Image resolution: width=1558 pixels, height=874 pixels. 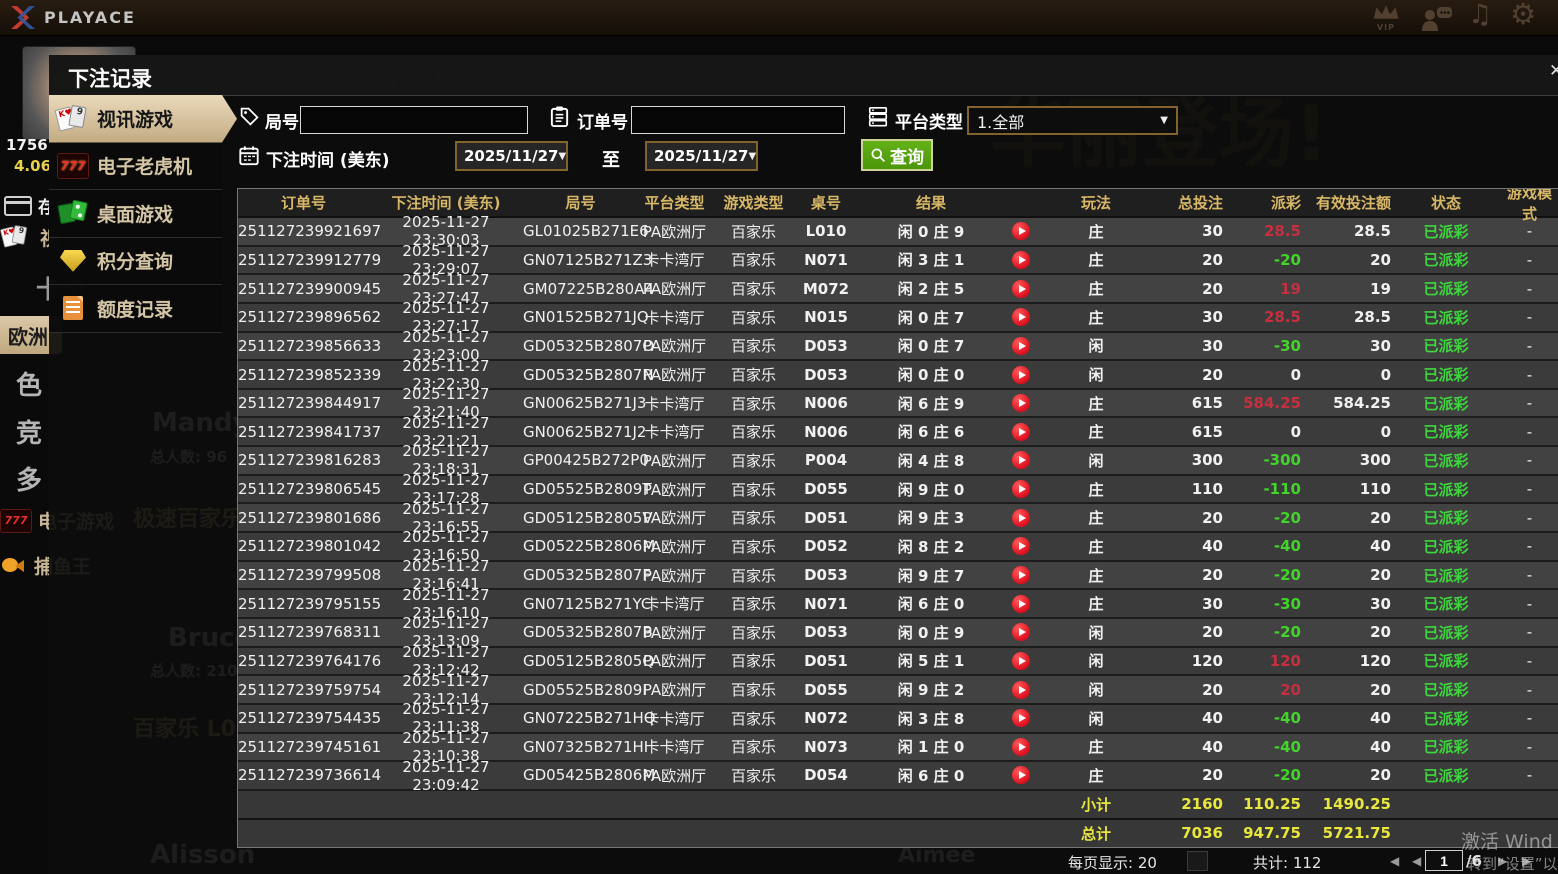 What do you see at coordinates (826, 431) in the screenshot?
I see `cell-table-number: N006` at bounding box center [826, 431].